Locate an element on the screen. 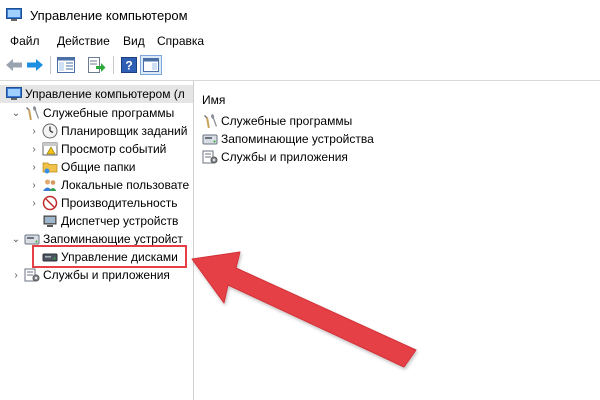 The width and height of the screenshot is (600, 400). forward-arrow-icon is located at coordinates (35, 65).